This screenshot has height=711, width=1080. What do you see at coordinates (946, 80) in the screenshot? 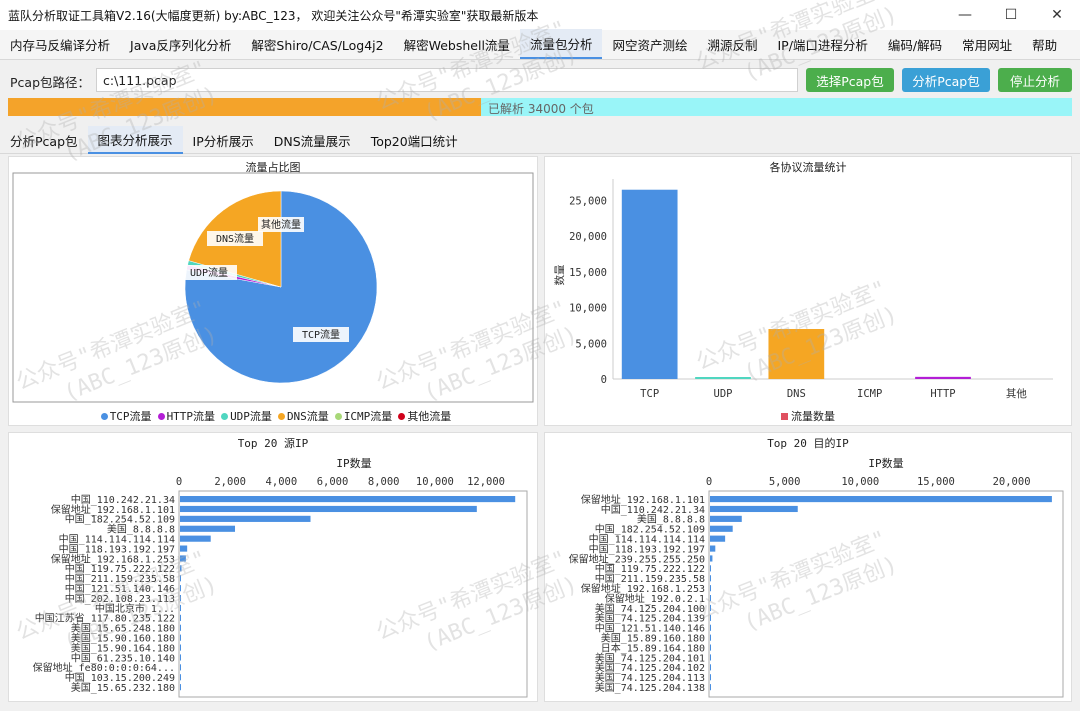
I see `analyze-pcap-button: 分析Pcap包` at bounding box center [946, 80].